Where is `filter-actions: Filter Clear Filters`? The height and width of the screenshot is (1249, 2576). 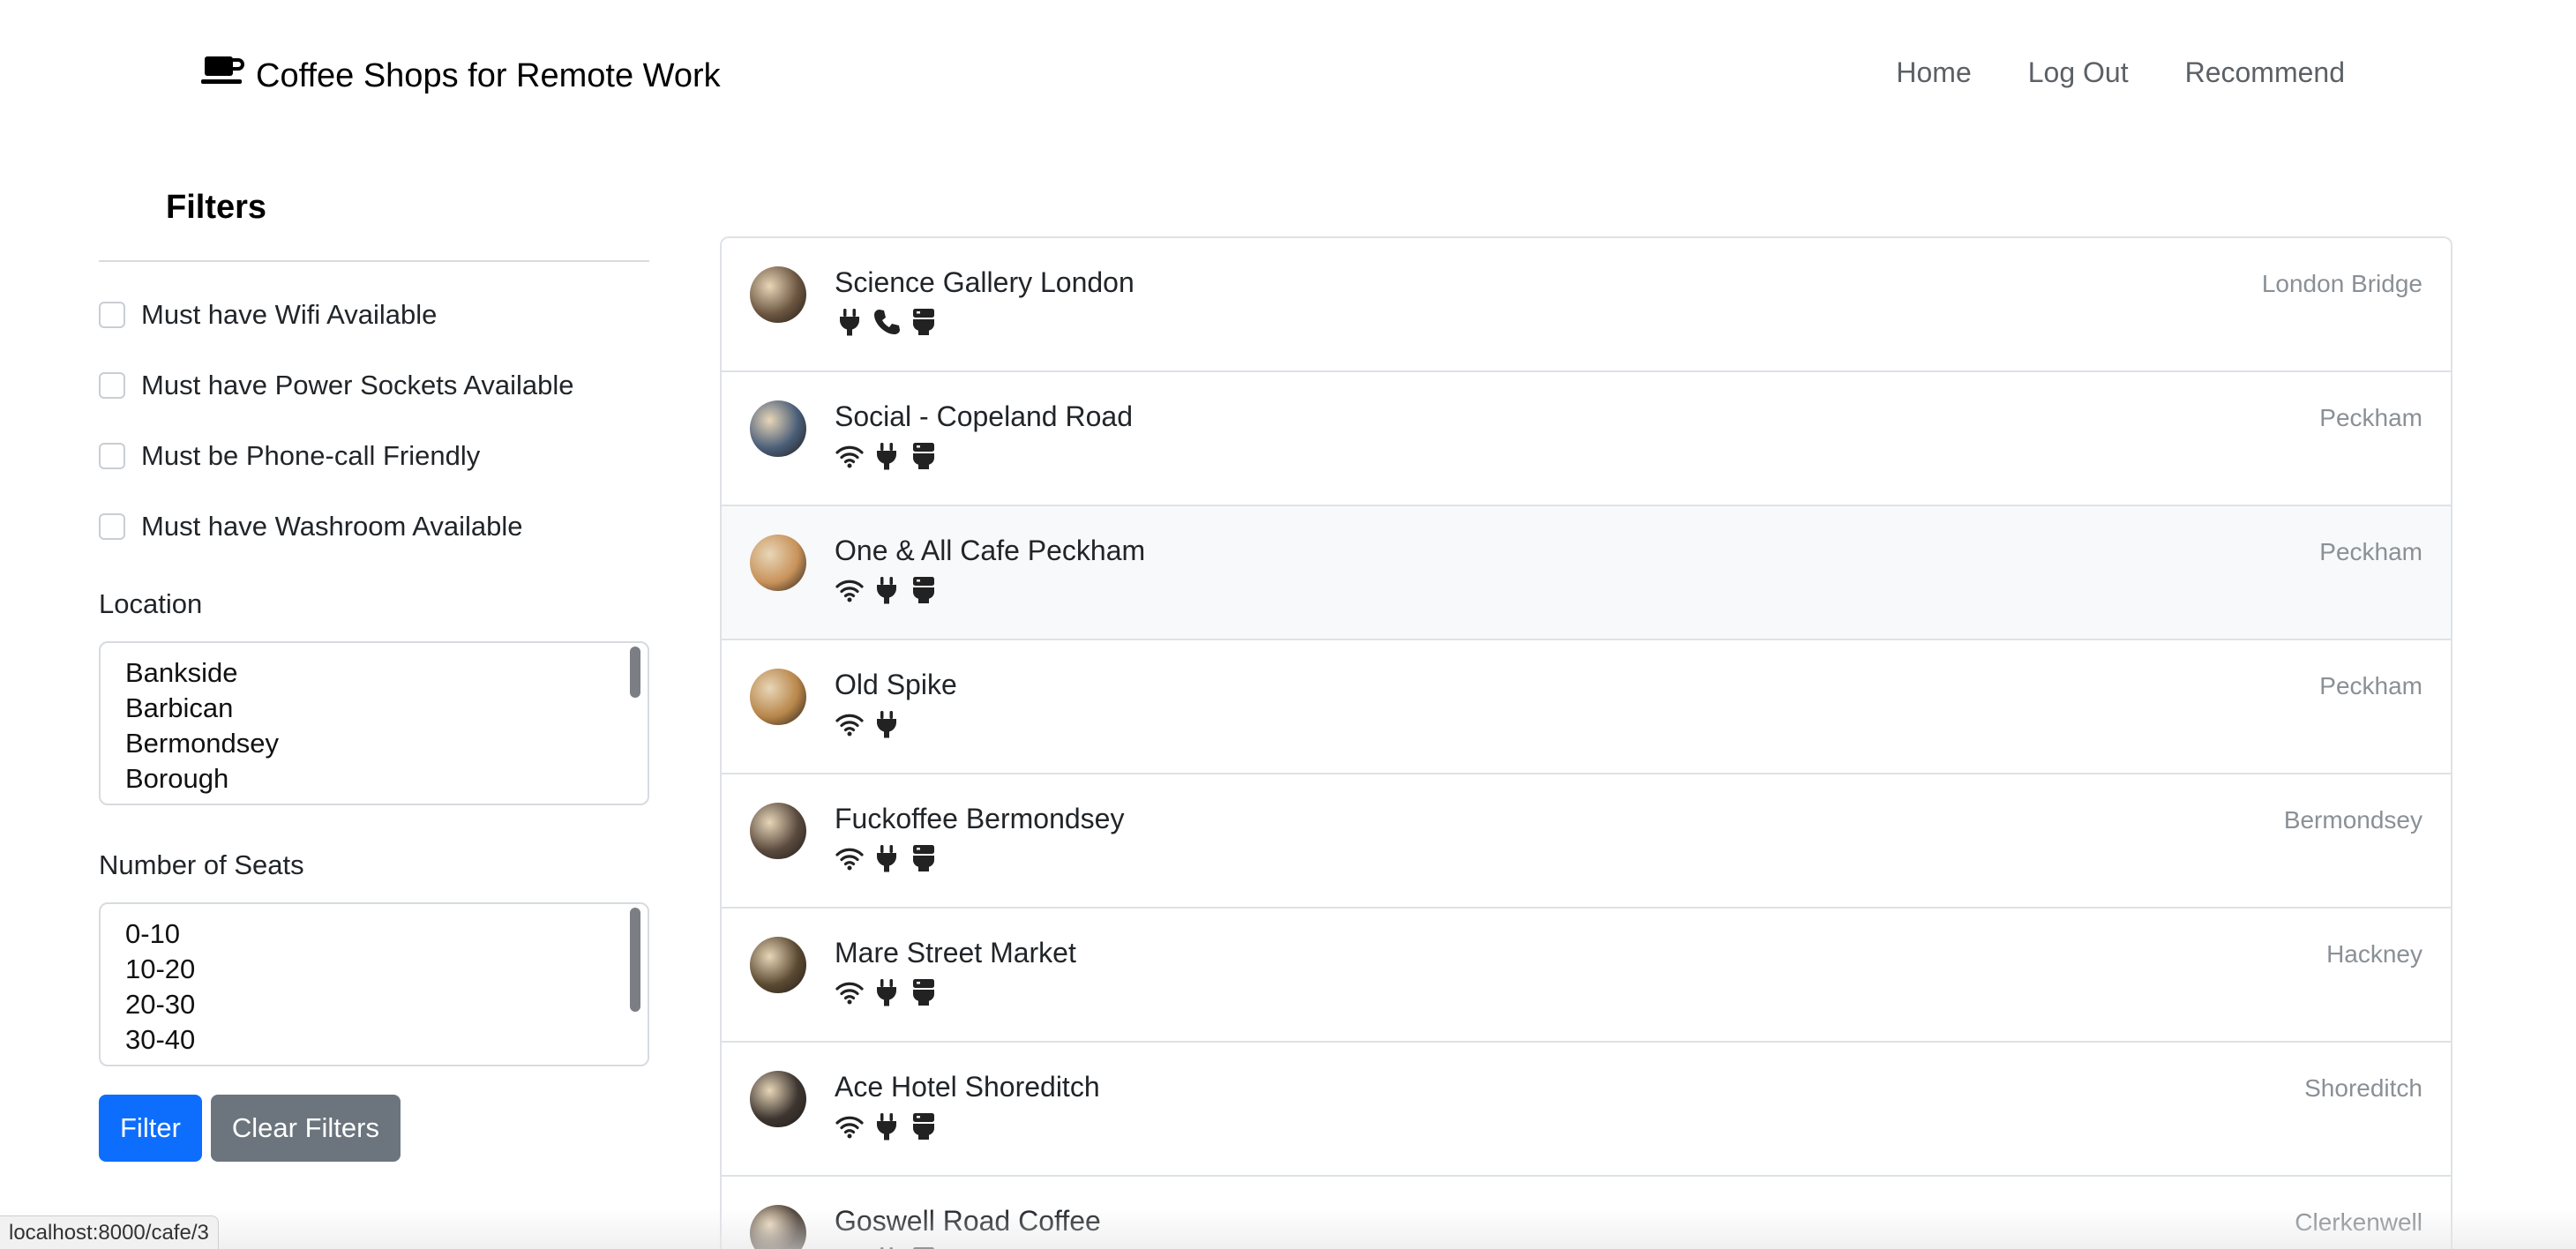
filter-actions: Filter Clear Filters is located at coordinates (374, 1128).